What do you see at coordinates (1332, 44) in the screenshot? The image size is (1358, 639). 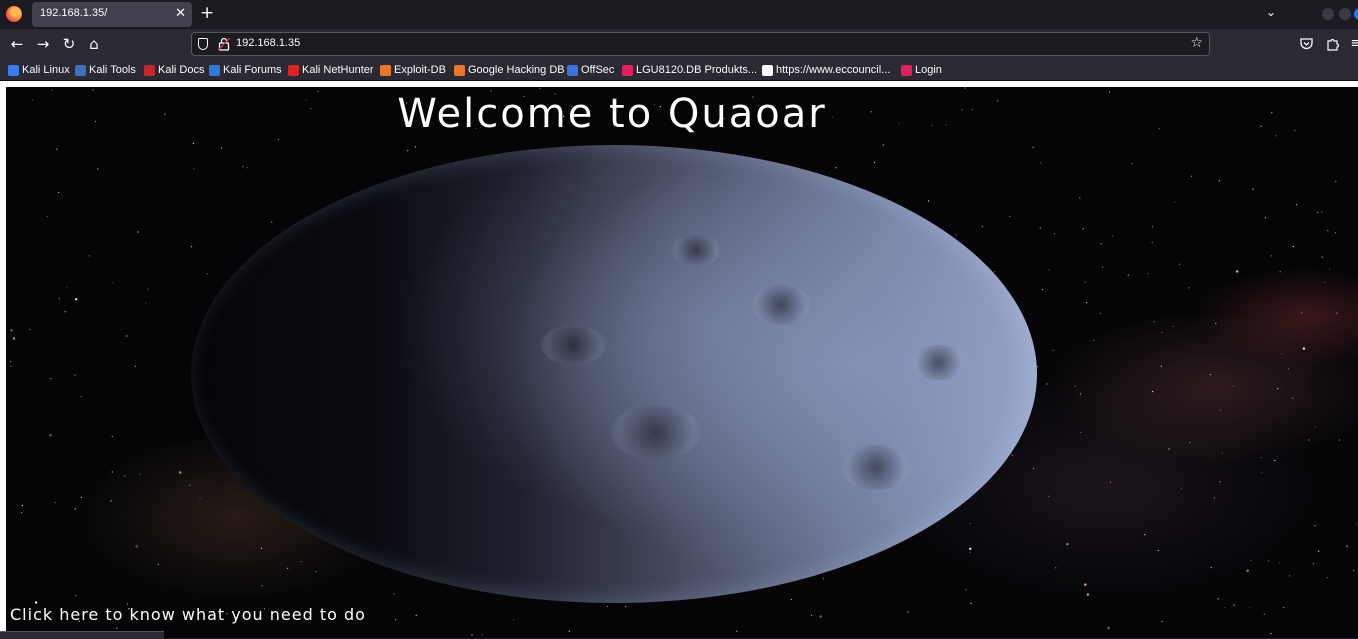 I see `extensions-icon` at bounding box center [1332, 44].